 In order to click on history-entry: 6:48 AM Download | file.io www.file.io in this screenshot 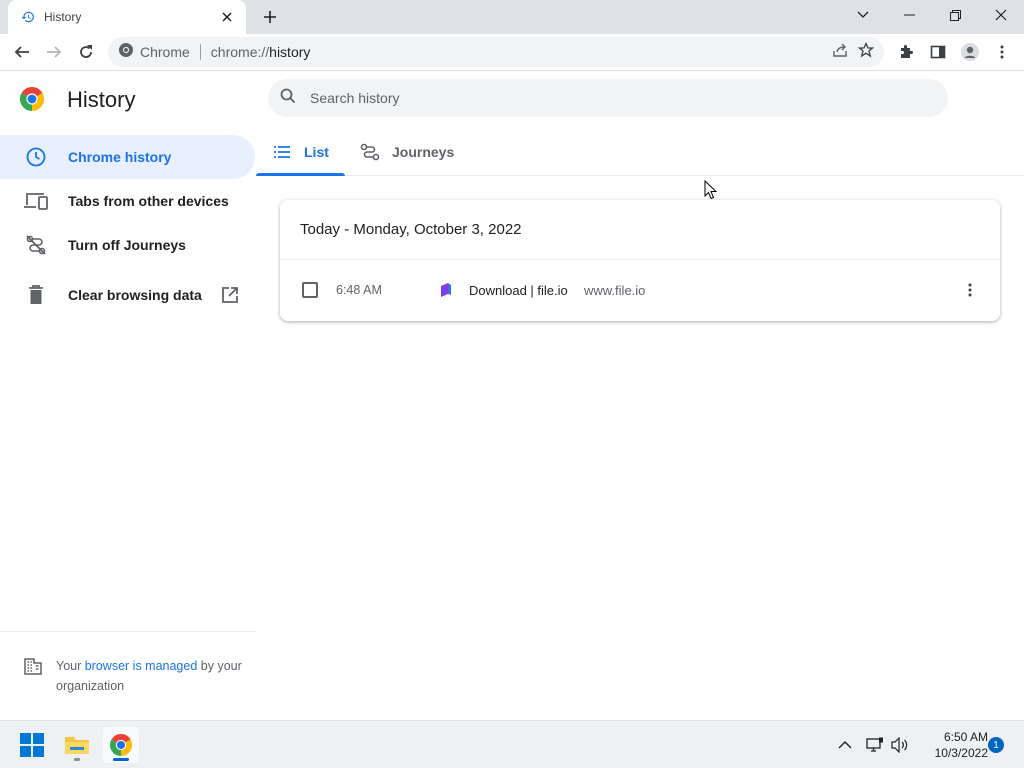, I will do `click(640, 290)`.